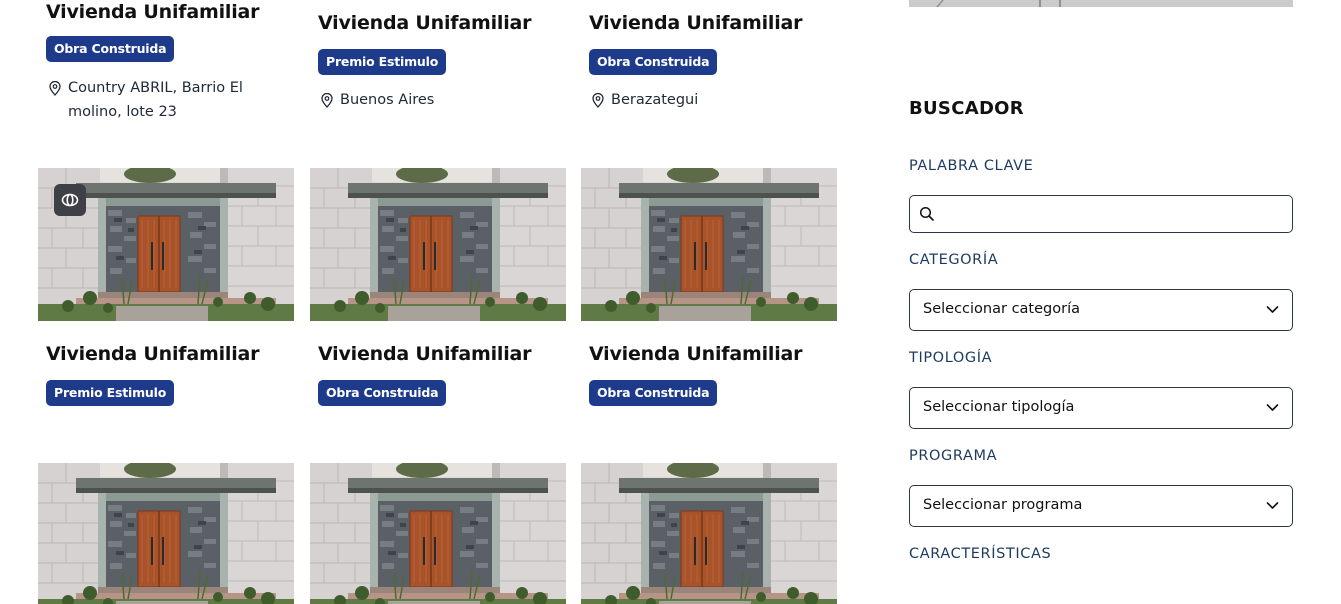  What do you see at coordinates (1101, 408) in the screenshot?
I see `typology-select: Seleccionar tipología` at bounding box center [1101, 408].